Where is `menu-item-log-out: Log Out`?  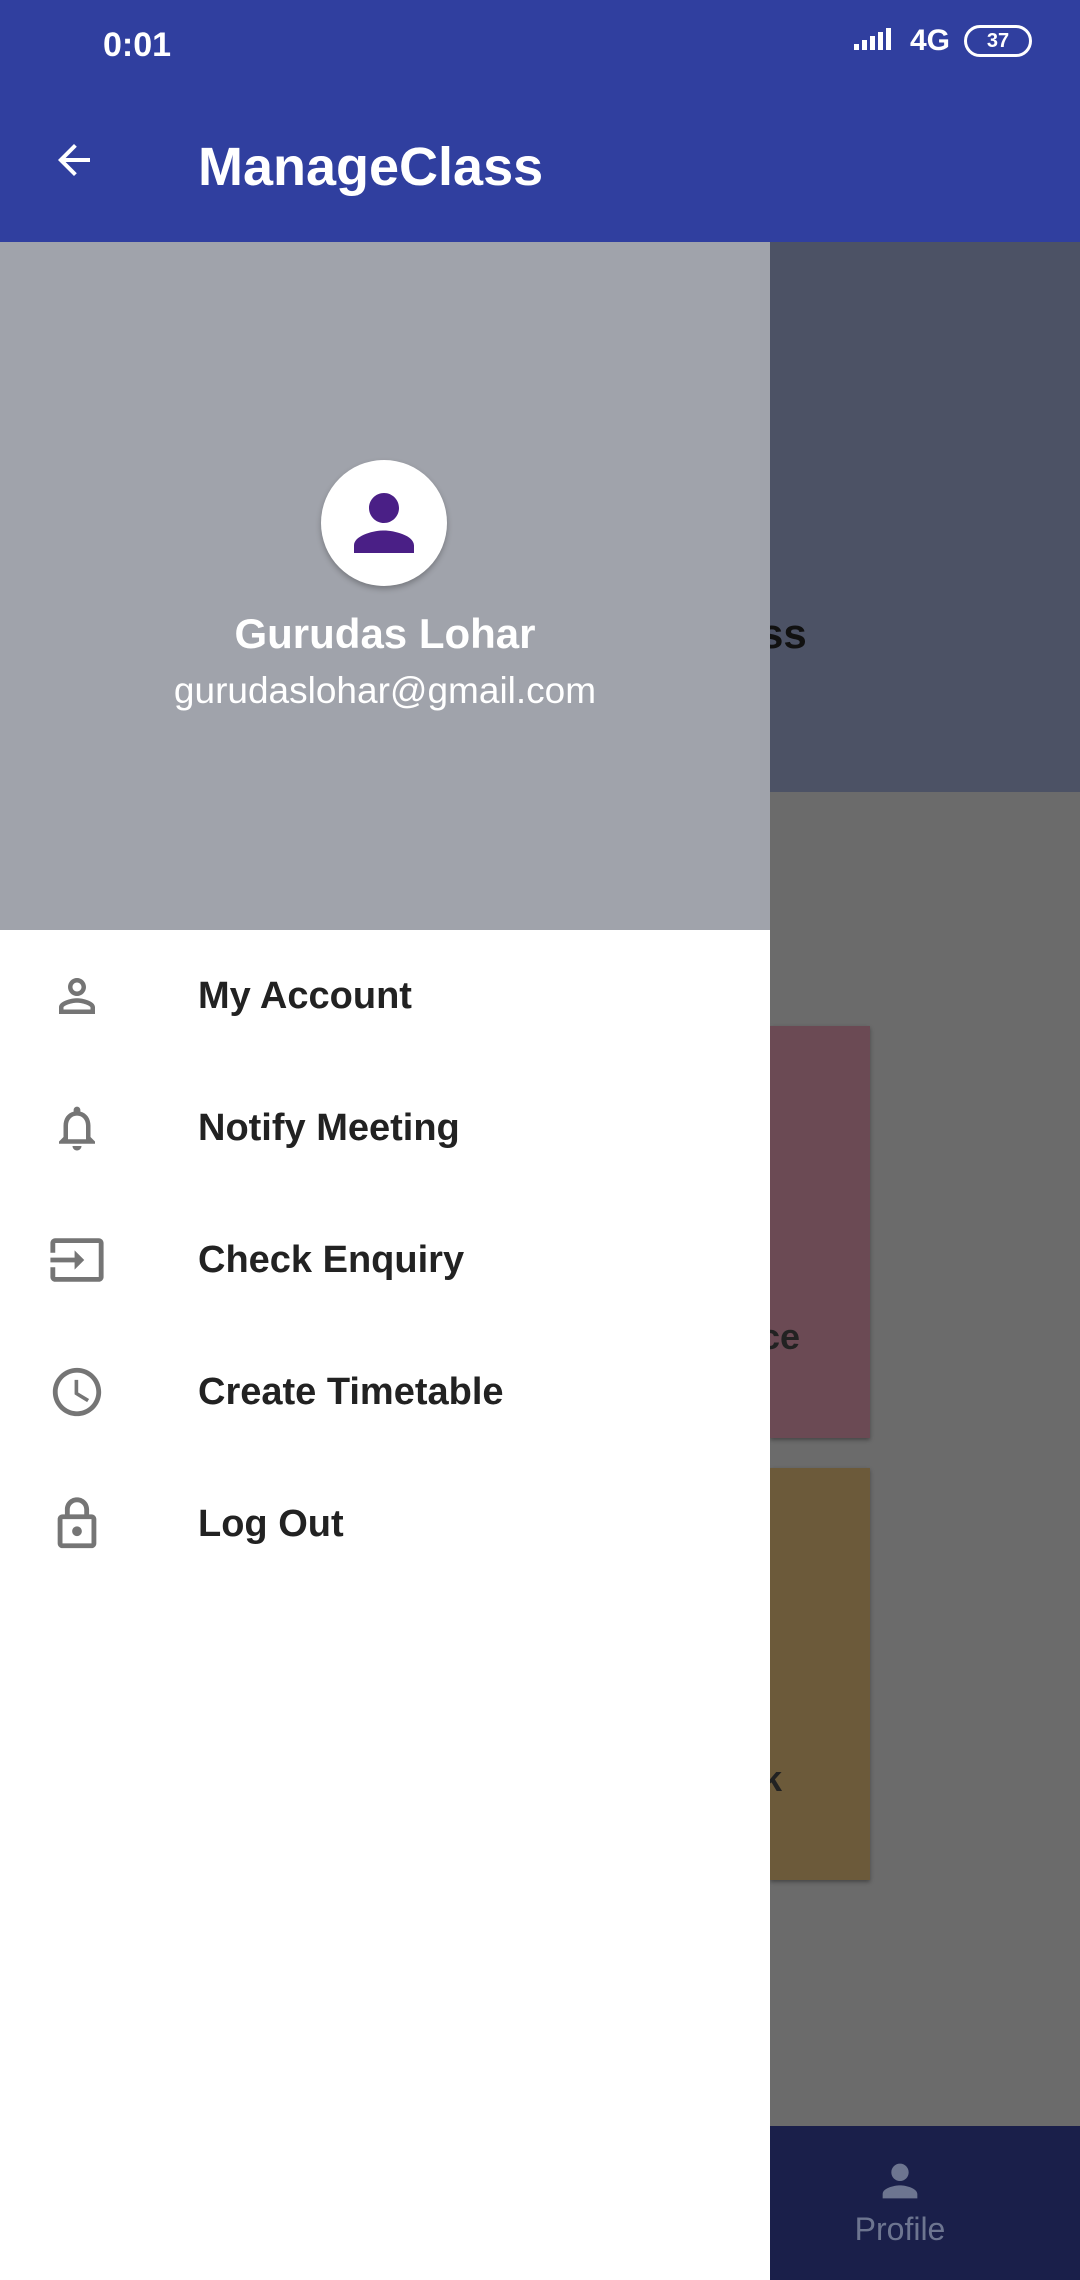
menu-item-log-out: Log Out is located at coordinates (385, 1524).